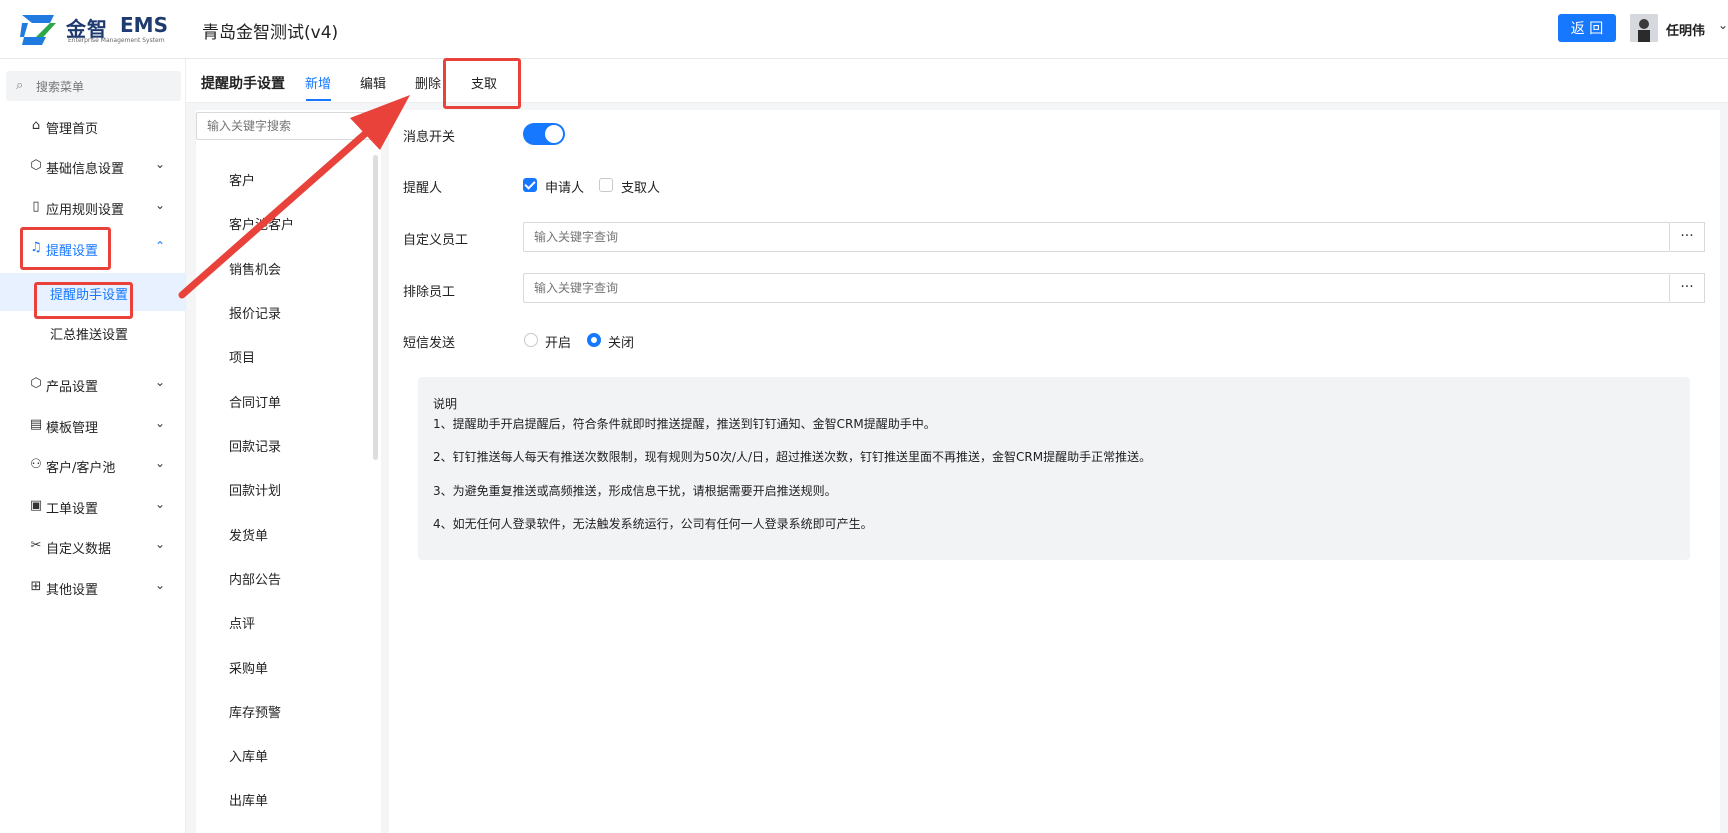  I want to click on list-item: 发货单, so click(248, 534).